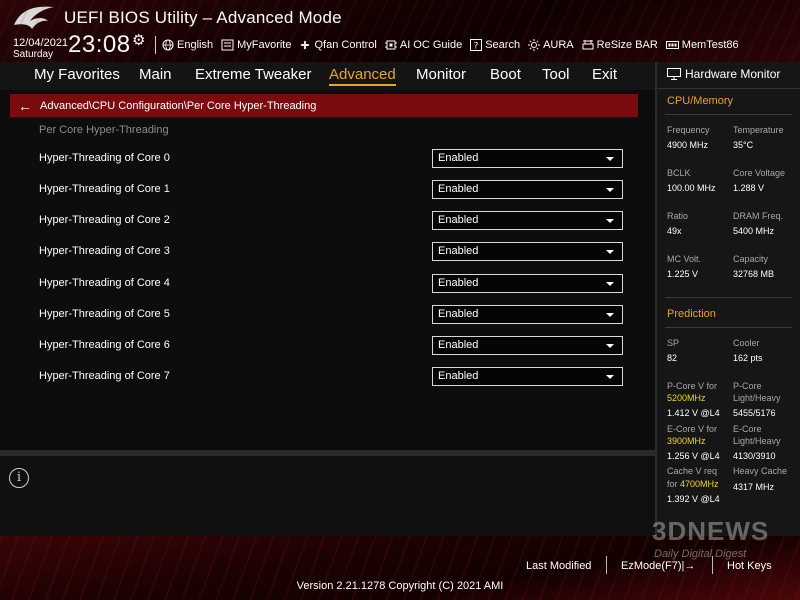 The width and height of the screenshot is (800, 600). I want to click on core-5-ht-select: Enabled, so click(527, 314).